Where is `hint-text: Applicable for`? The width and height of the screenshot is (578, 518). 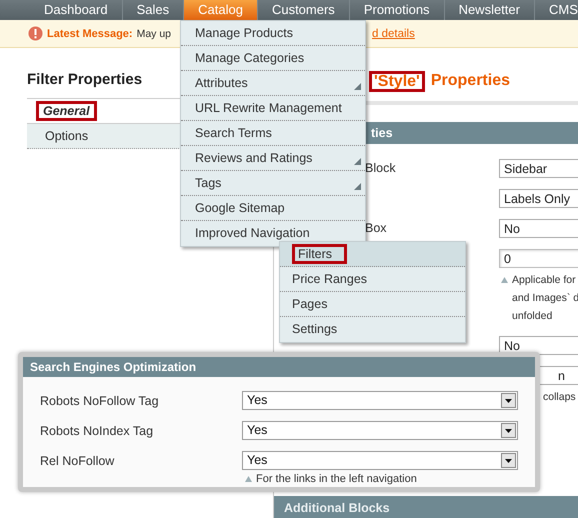 hint-text: Applicable for is located at coordinates (544, 280).